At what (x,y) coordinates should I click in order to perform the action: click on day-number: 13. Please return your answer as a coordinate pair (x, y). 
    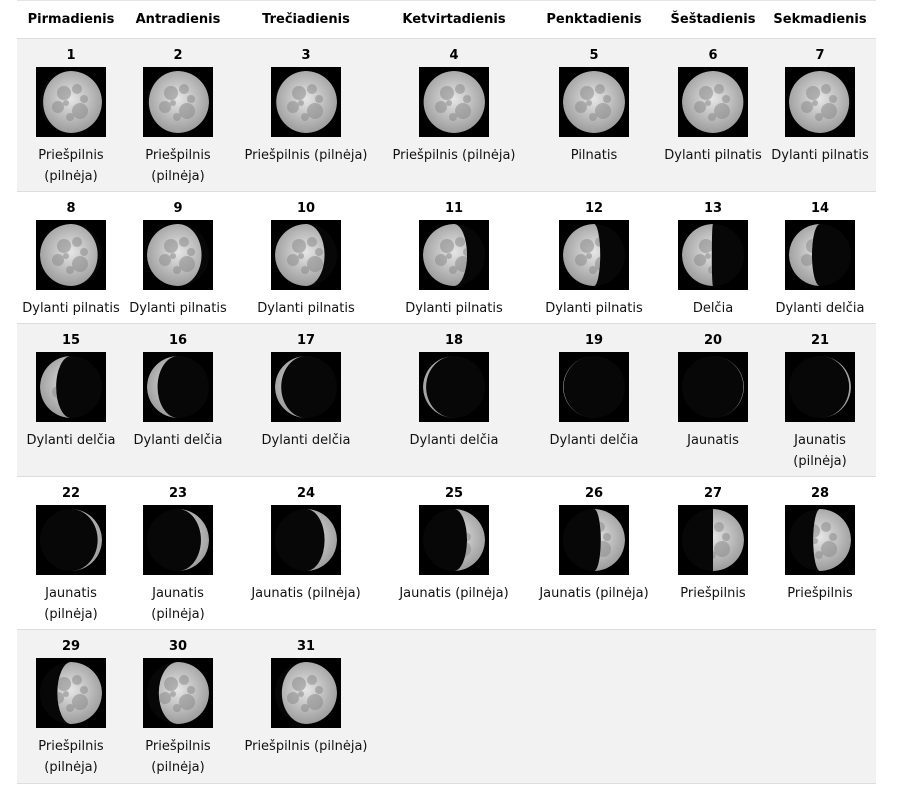
    Looking at the image, I should click on (713, 208).